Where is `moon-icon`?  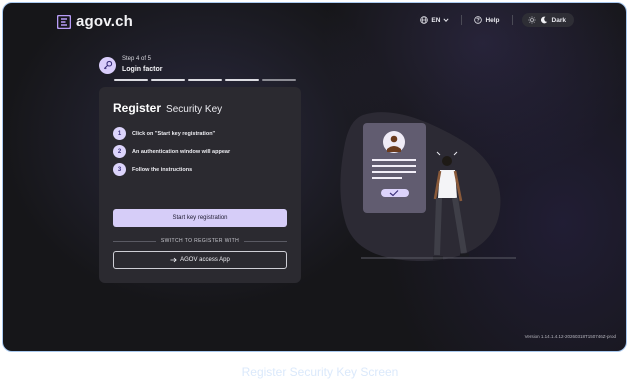 moon-icon is located at coordinates (543, 20).